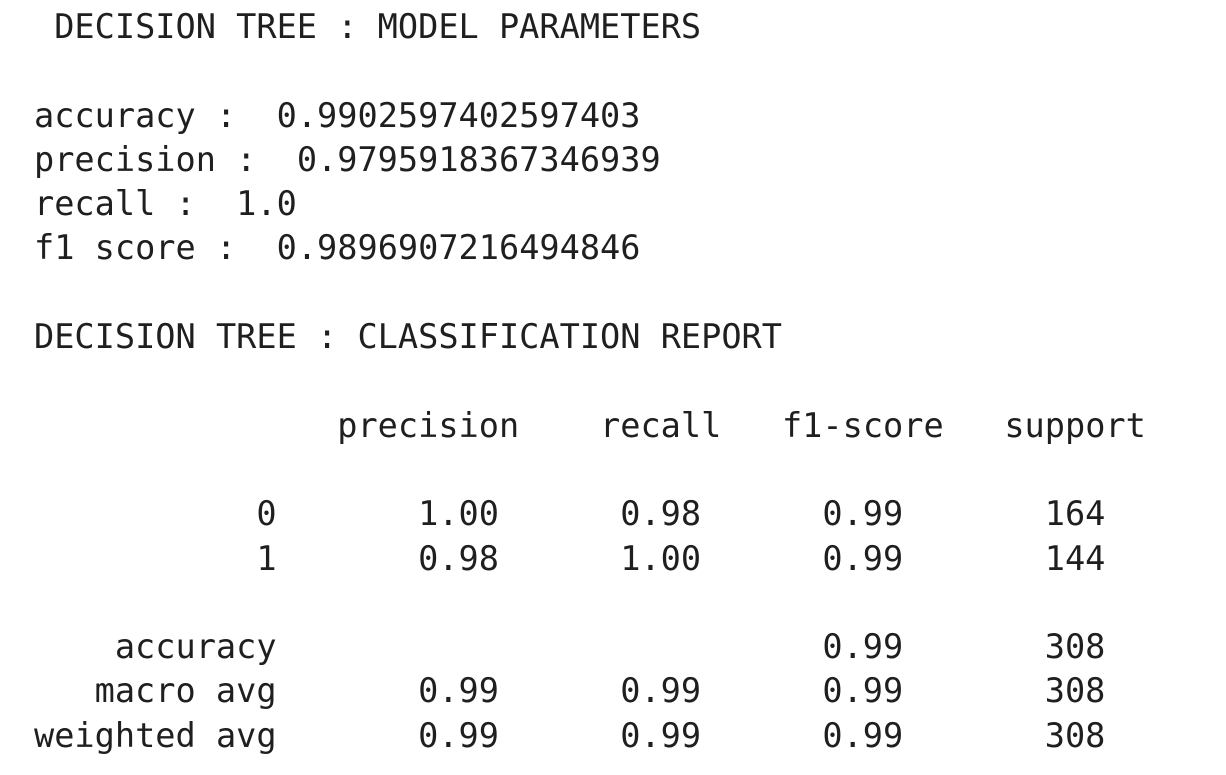 The width and height of the screenshot is (1226, 775). What do you see at coordinates (135, 115) in the screenshot?
I see `metric-label: accuracy :` at bounding box center [135, 115].